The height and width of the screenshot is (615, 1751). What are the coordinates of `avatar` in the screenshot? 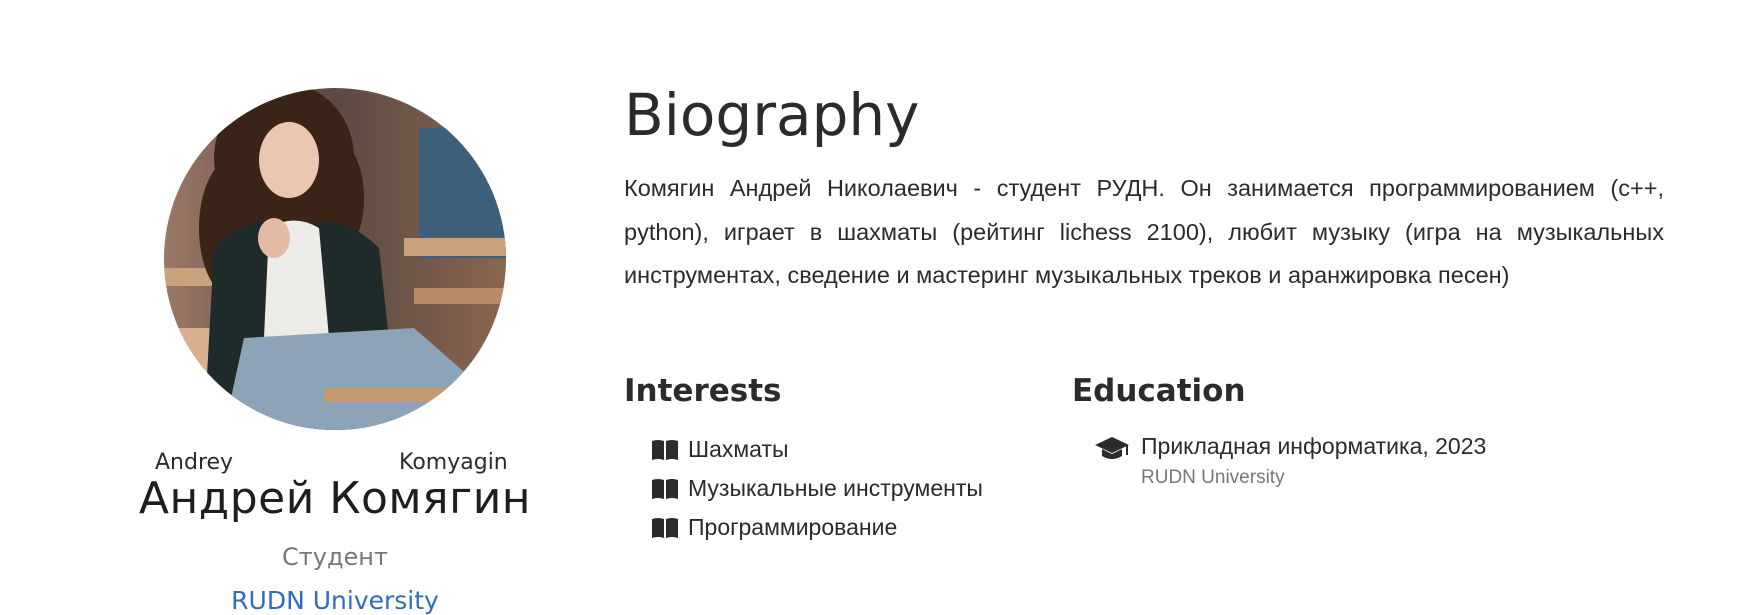 It's located at (335, 259).